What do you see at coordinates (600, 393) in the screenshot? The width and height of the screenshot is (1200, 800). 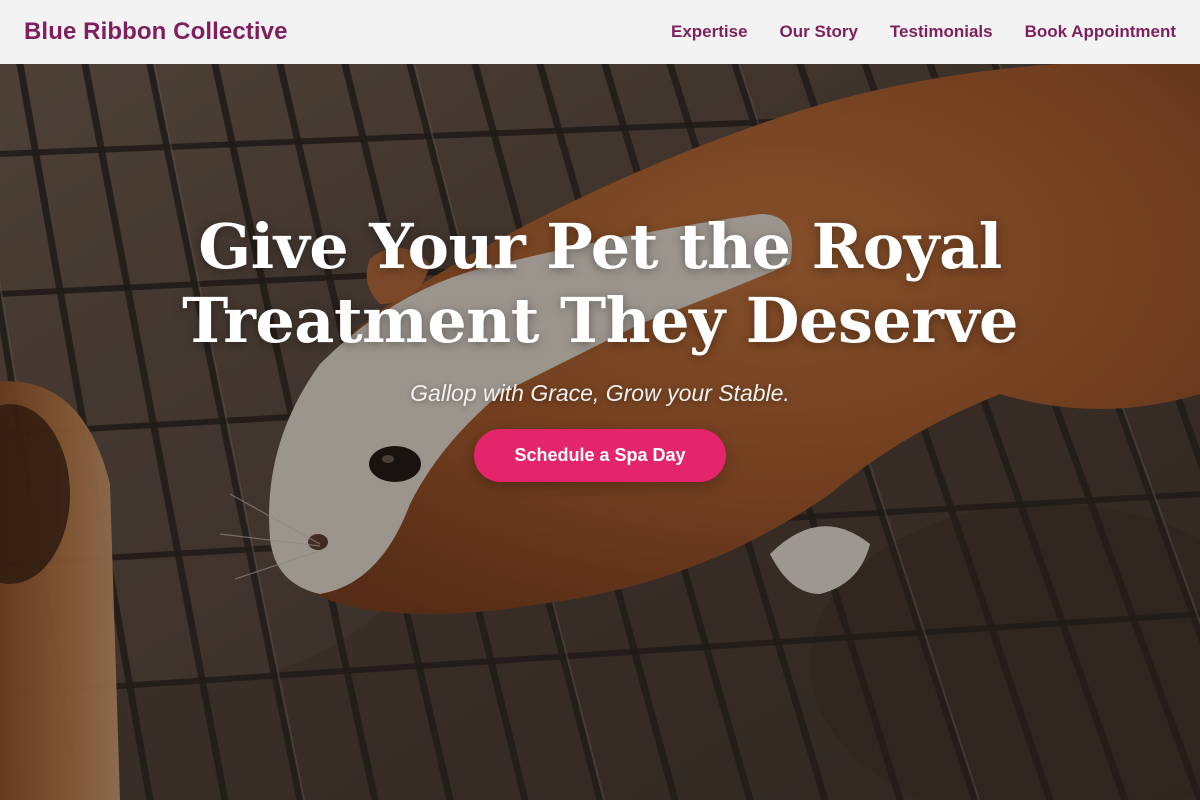 I see `hero-tagline: Gallop with Grace, Grow your Stable.` at bounding box center [600, 393].